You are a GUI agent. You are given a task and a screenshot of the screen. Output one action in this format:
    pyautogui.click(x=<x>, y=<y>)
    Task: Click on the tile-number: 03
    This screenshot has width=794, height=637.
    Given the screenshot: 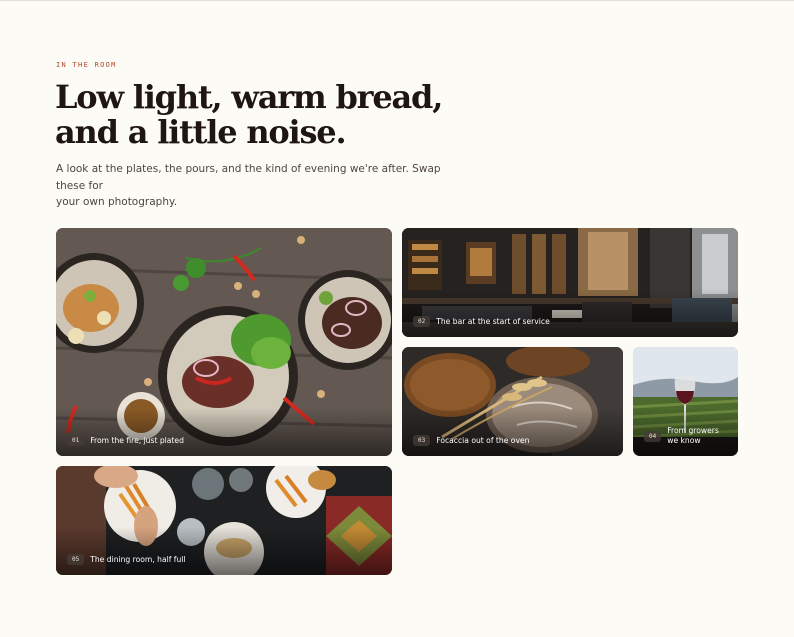 What is the action you would take?
    pyautogui.click(x=422, y=440)
    